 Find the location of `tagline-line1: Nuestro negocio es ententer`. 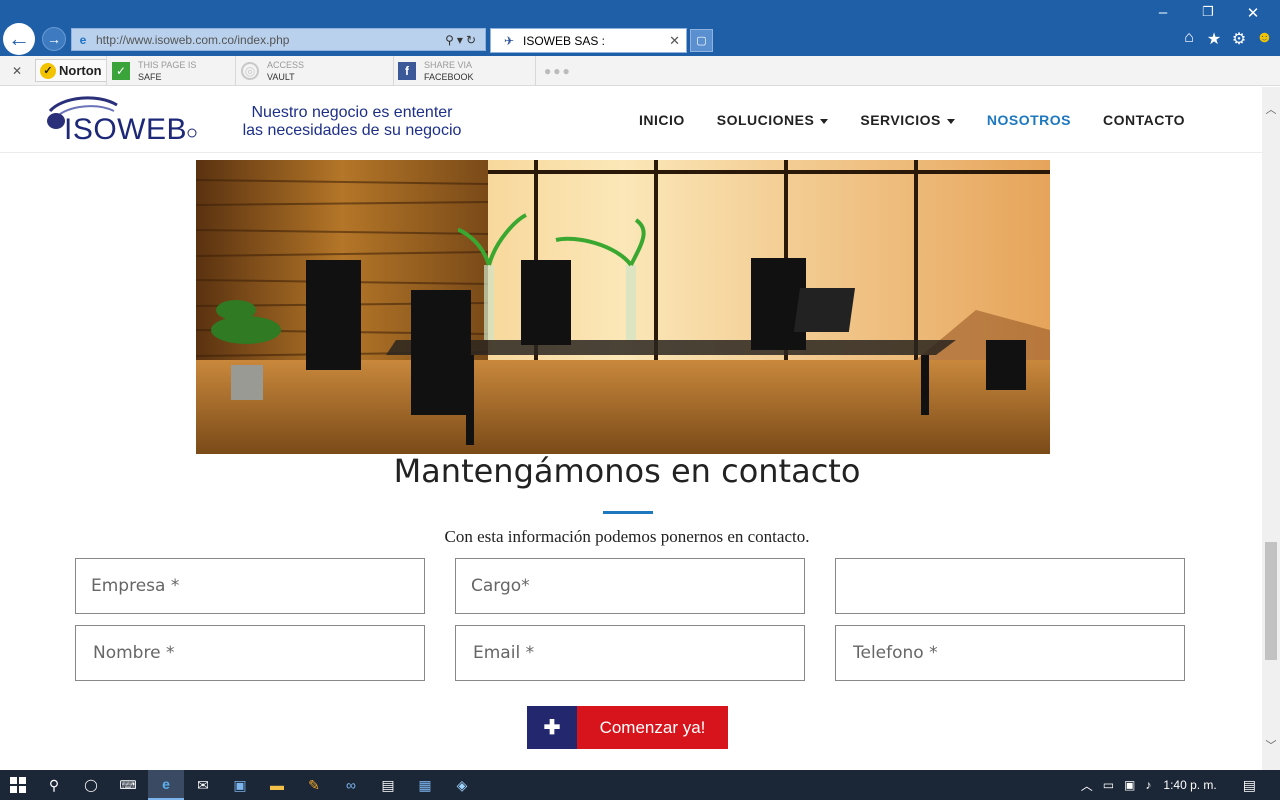

tagline-line1: Nuestro negocio es ententer is located at coordinates (352, 112).